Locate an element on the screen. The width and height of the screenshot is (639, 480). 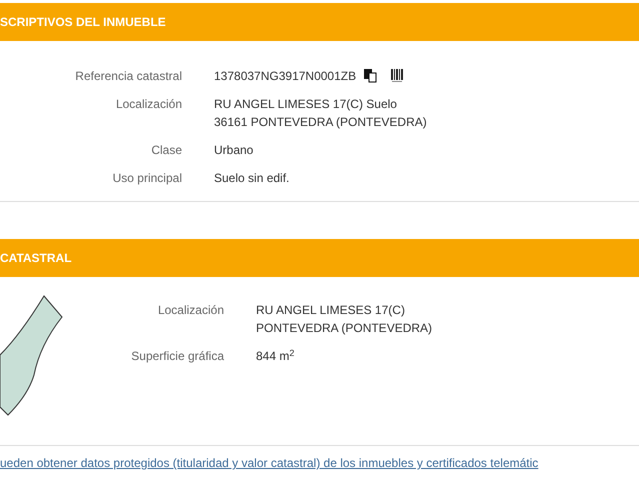
field-label: Uso principal is located at coordinates (147, 178).